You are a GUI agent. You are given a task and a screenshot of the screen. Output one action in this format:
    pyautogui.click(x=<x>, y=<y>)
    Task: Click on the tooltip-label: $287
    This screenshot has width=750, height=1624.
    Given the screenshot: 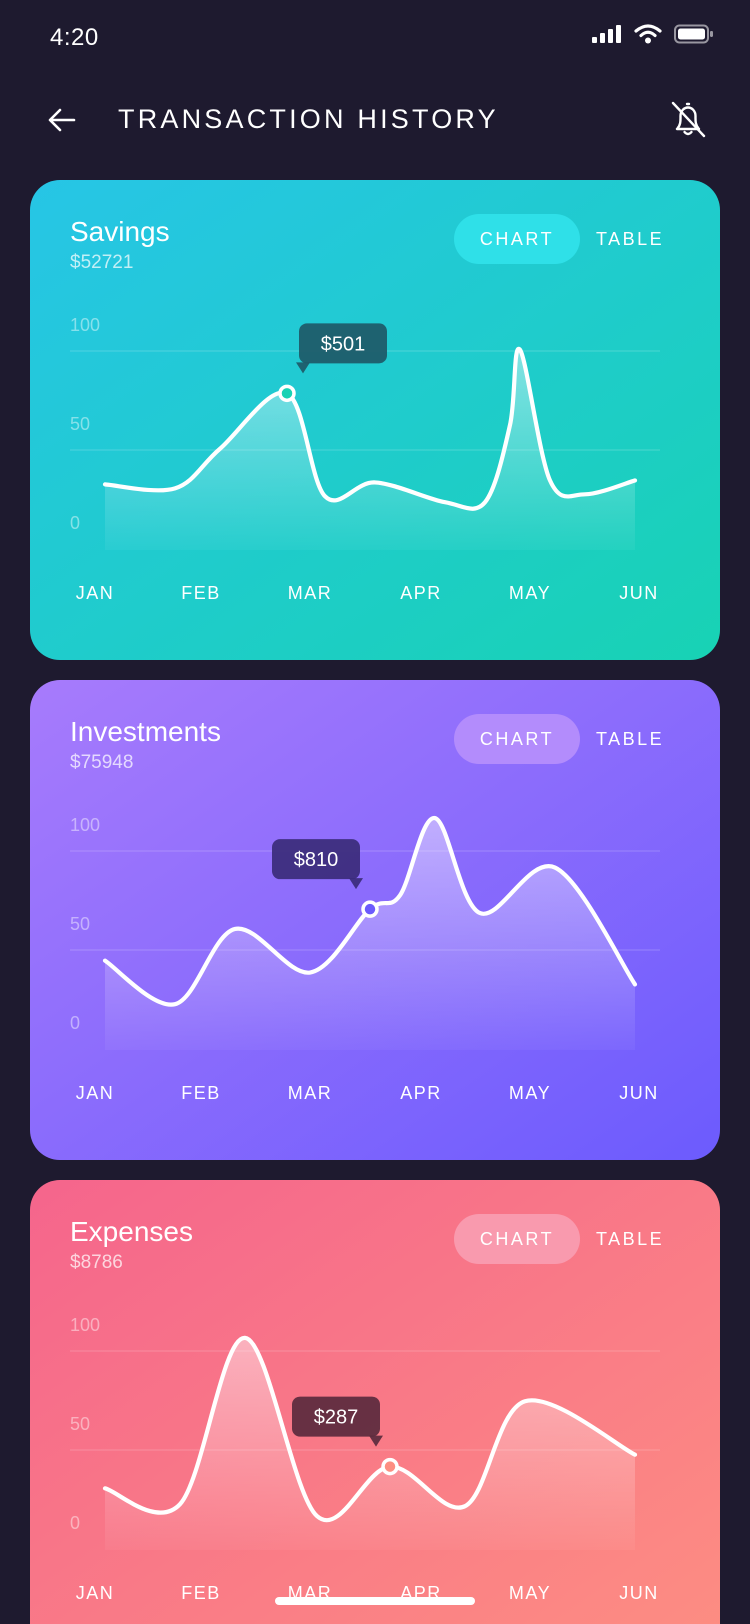 What is the action you would take?
    pyautogui.click(x=336, y=1418)
    